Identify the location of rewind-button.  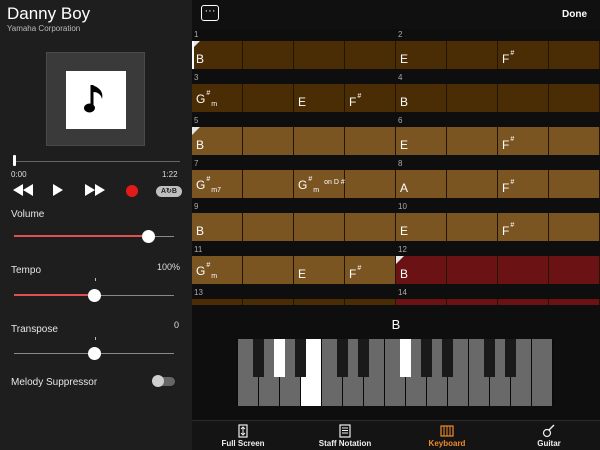
(24, 191).